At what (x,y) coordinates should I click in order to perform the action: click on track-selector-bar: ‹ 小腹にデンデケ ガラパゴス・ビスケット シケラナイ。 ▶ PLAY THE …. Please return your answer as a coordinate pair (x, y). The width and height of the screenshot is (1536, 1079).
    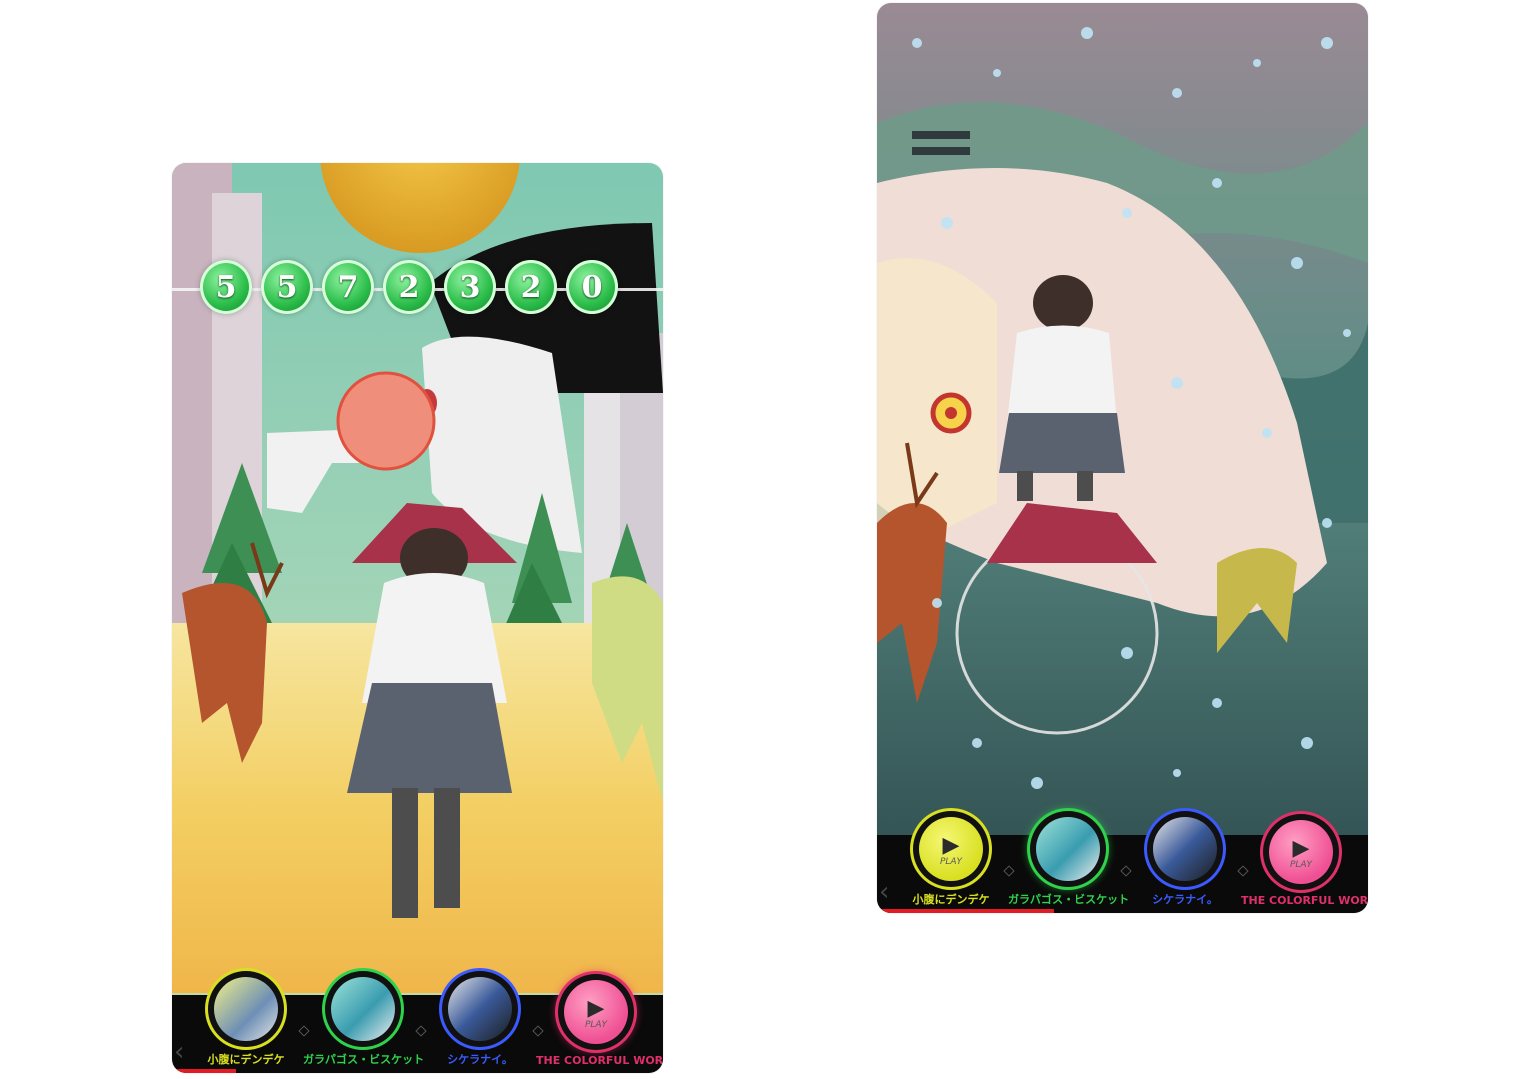
    Looking at the image, I should click on (417, 1022).